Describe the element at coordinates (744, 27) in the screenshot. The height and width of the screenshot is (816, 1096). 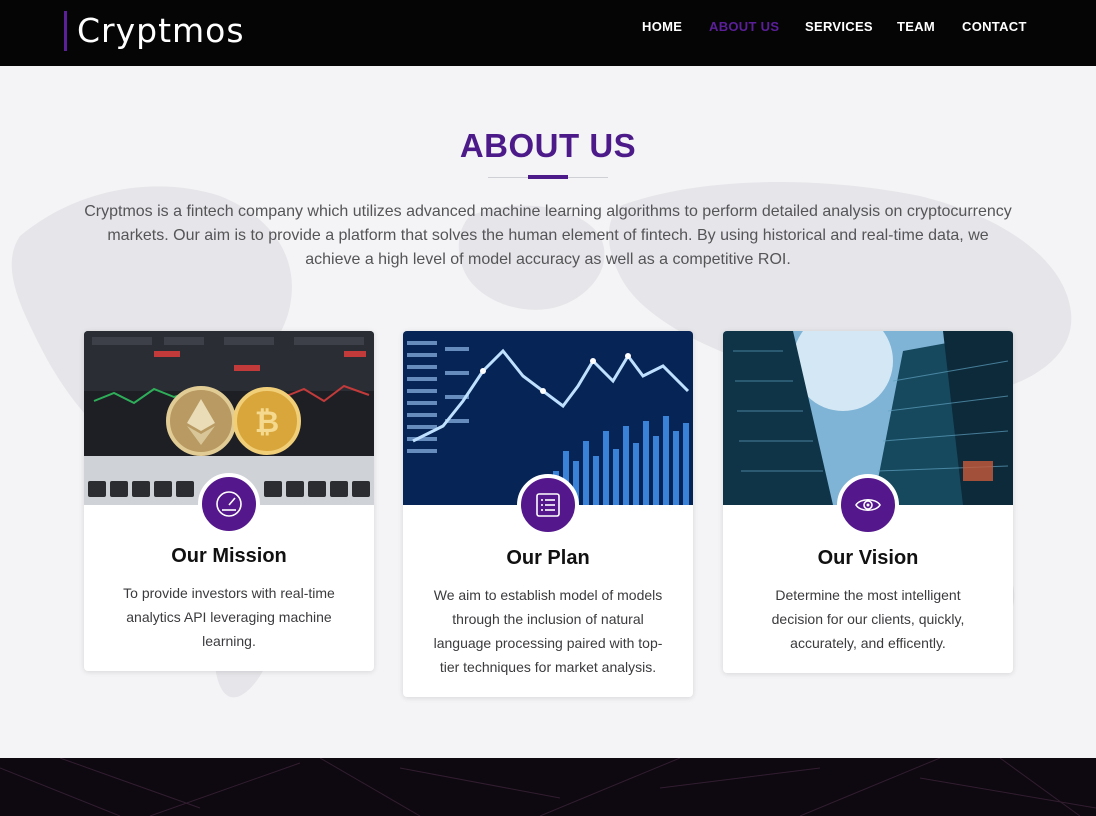
I see `nav-about-us: ABOUT US` at that location.